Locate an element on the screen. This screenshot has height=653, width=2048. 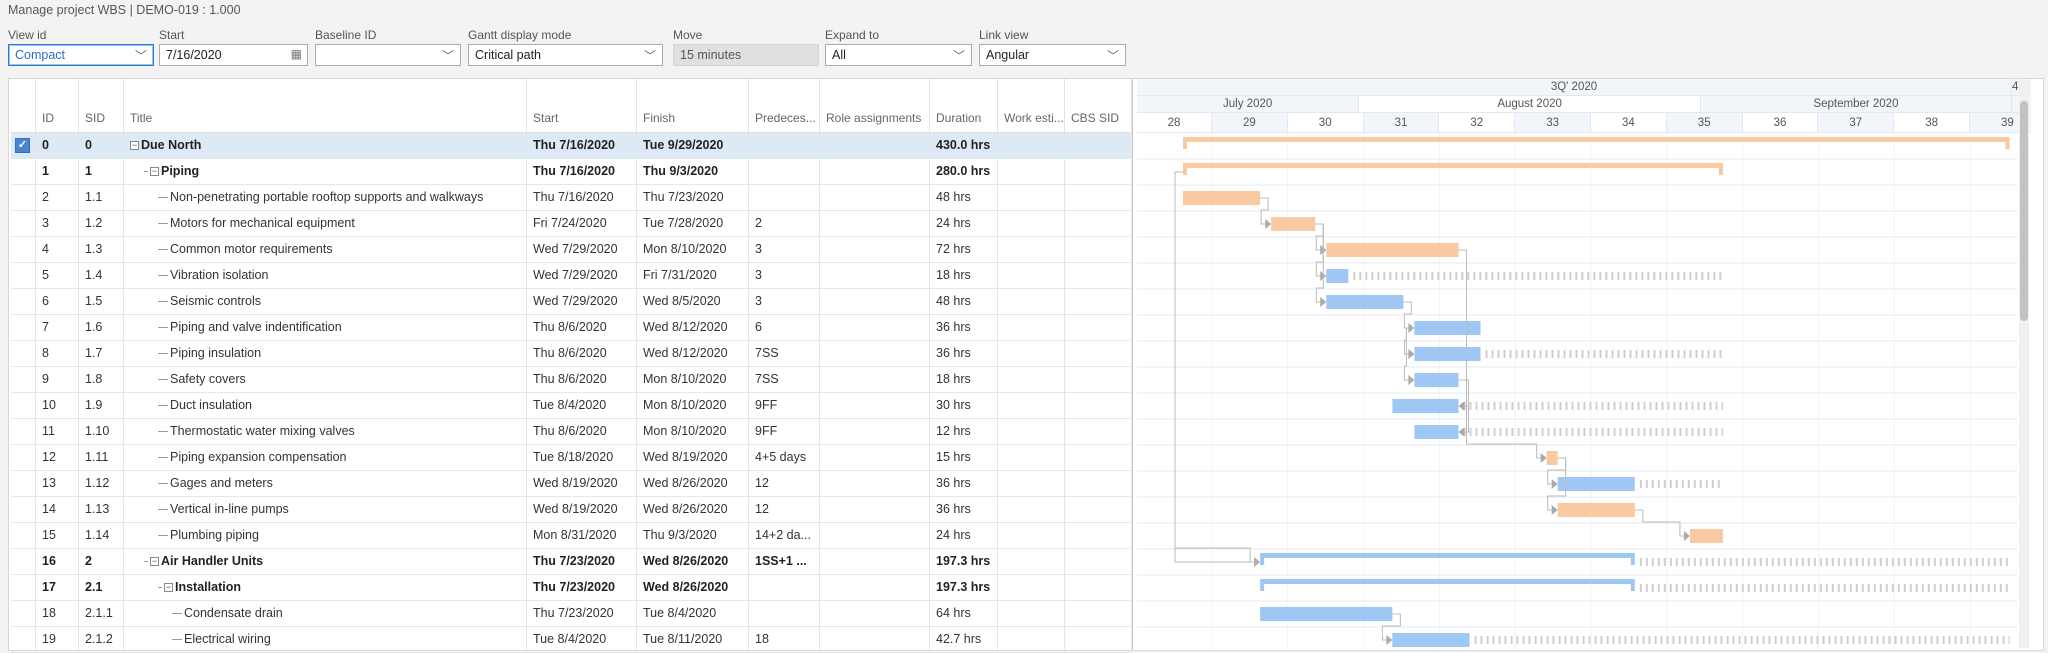
column-header: Duration is located at coordinates (964, 106).